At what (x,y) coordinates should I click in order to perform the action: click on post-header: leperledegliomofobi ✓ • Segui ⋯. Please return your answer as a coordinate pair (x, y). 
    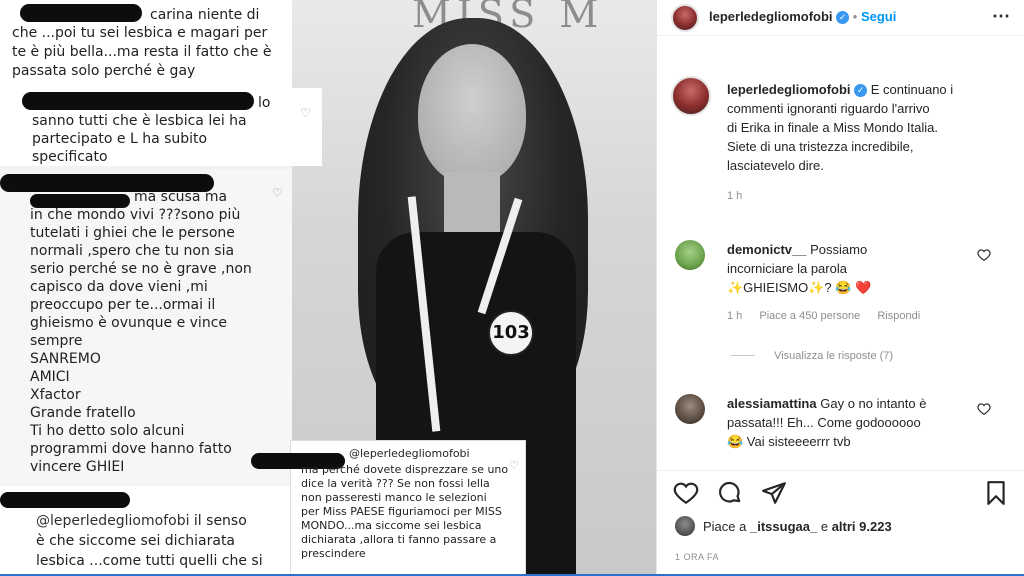
    Looking at the image, I should click on (840, 18).